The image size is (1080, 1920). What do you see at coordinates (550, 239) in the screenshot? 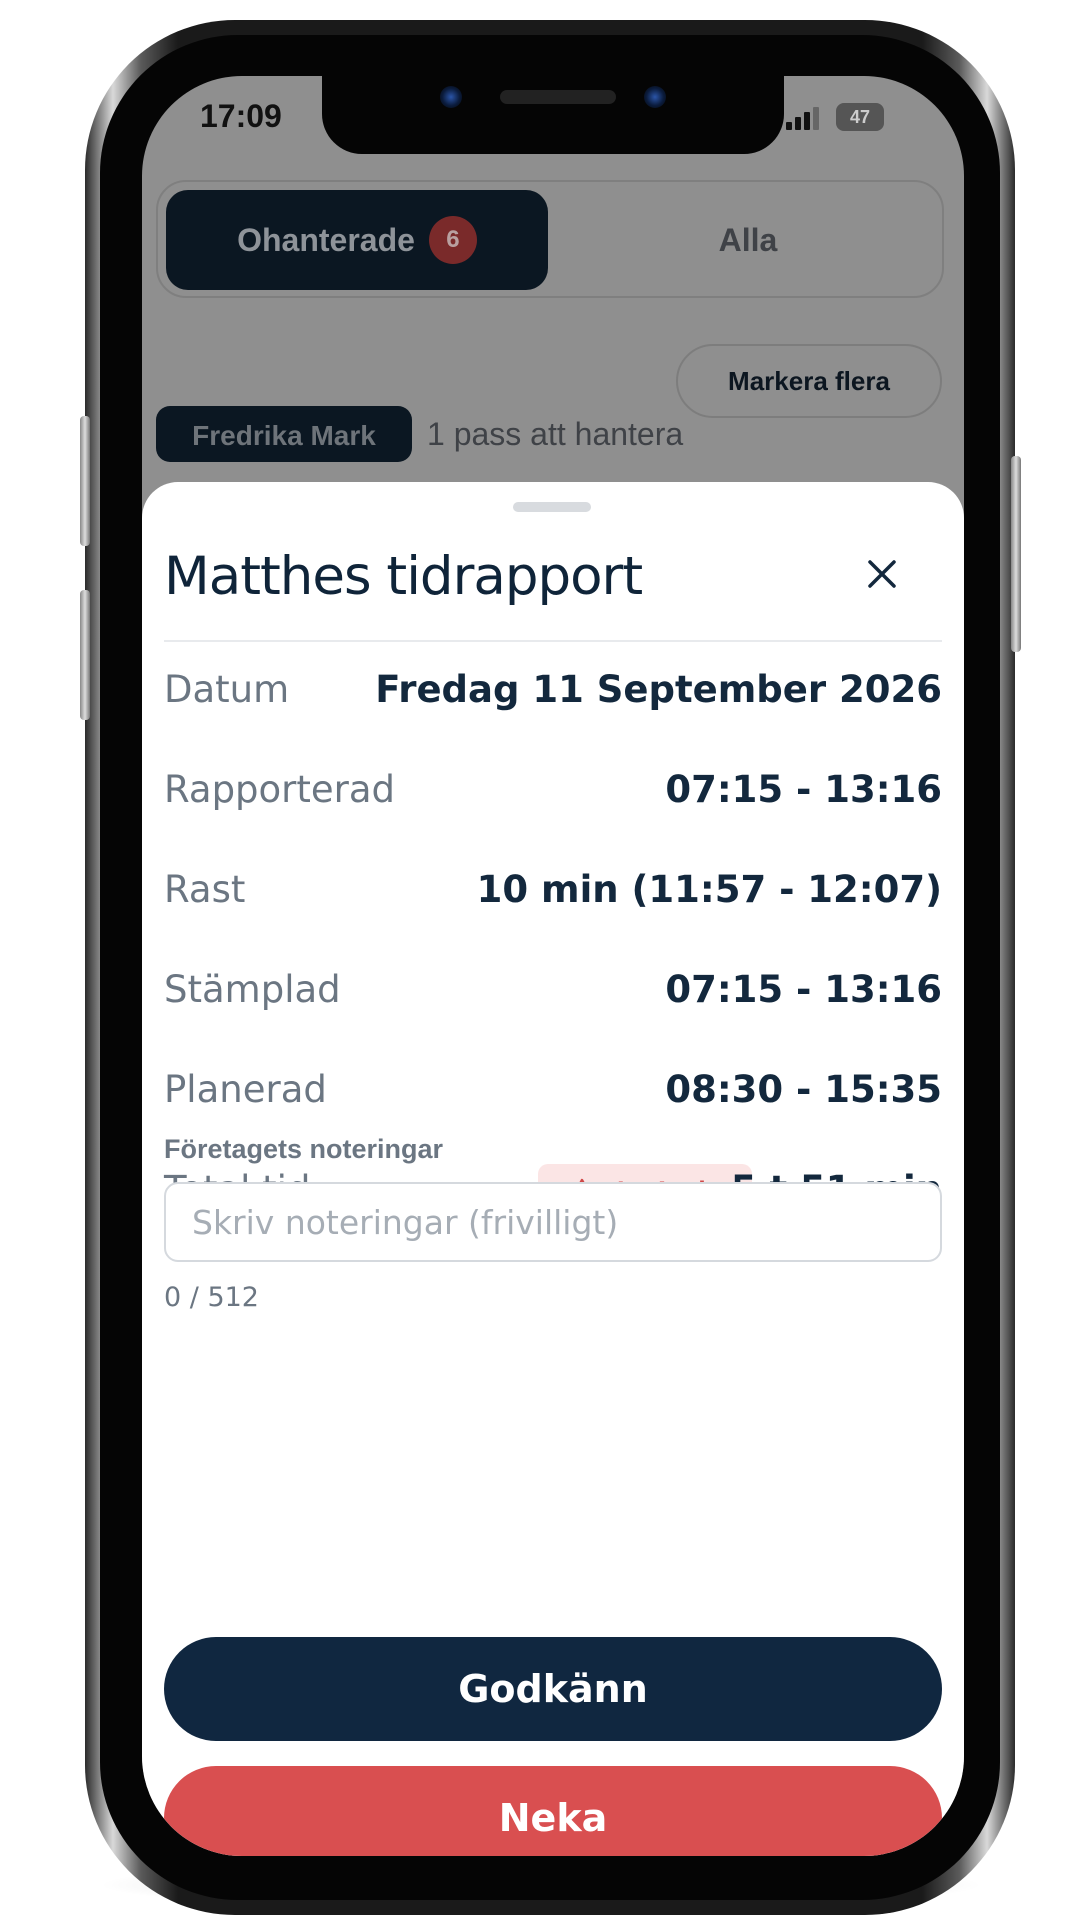
I see `segmented-control: Ohanterade 6 Alla` at bounding box center [550, 239].